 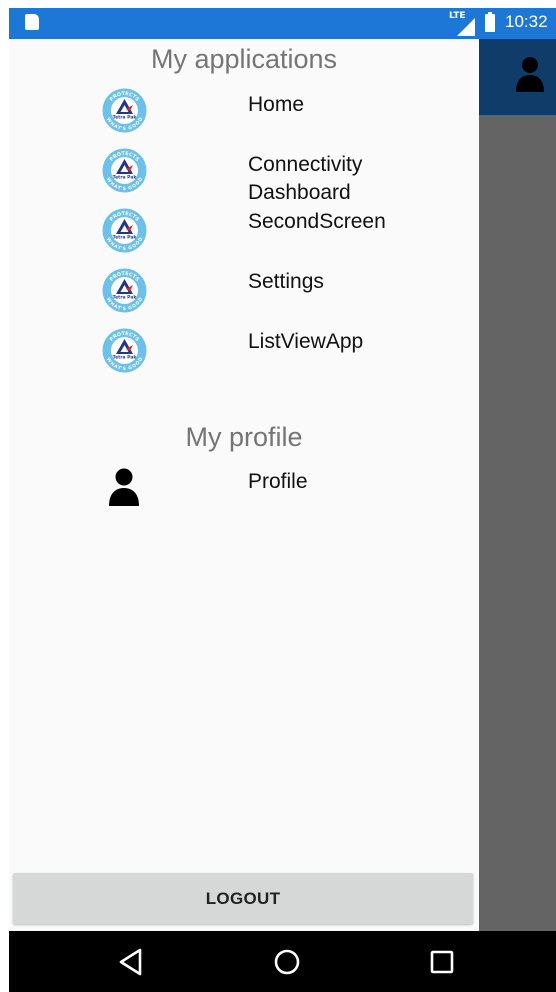 What do you see at coordinates (287, 962) in the screenshot?
I see `home-icon` at bounding box center [287, 962].